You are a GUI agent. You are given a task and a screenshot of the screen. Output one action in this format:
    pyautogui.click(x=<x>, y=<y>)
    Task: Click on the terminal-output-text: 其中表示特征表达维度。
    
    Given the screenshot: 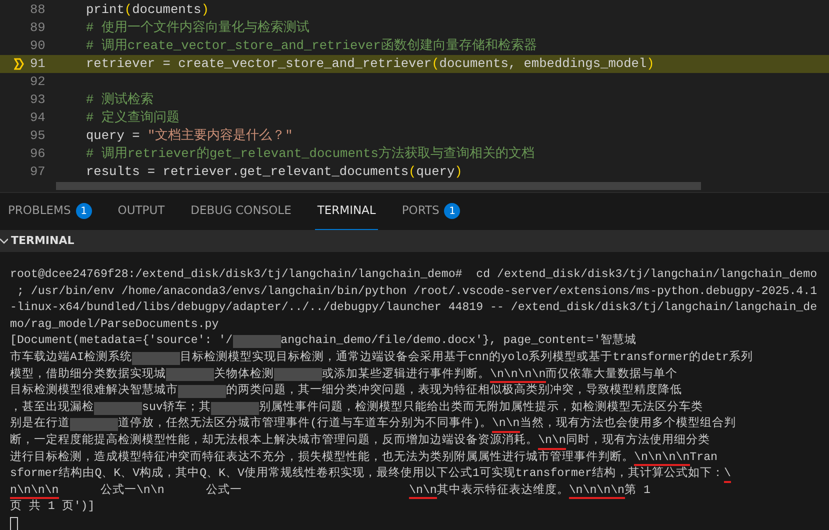 What is the action you would take?
    pyautogui.click(x=502, y=490)
    